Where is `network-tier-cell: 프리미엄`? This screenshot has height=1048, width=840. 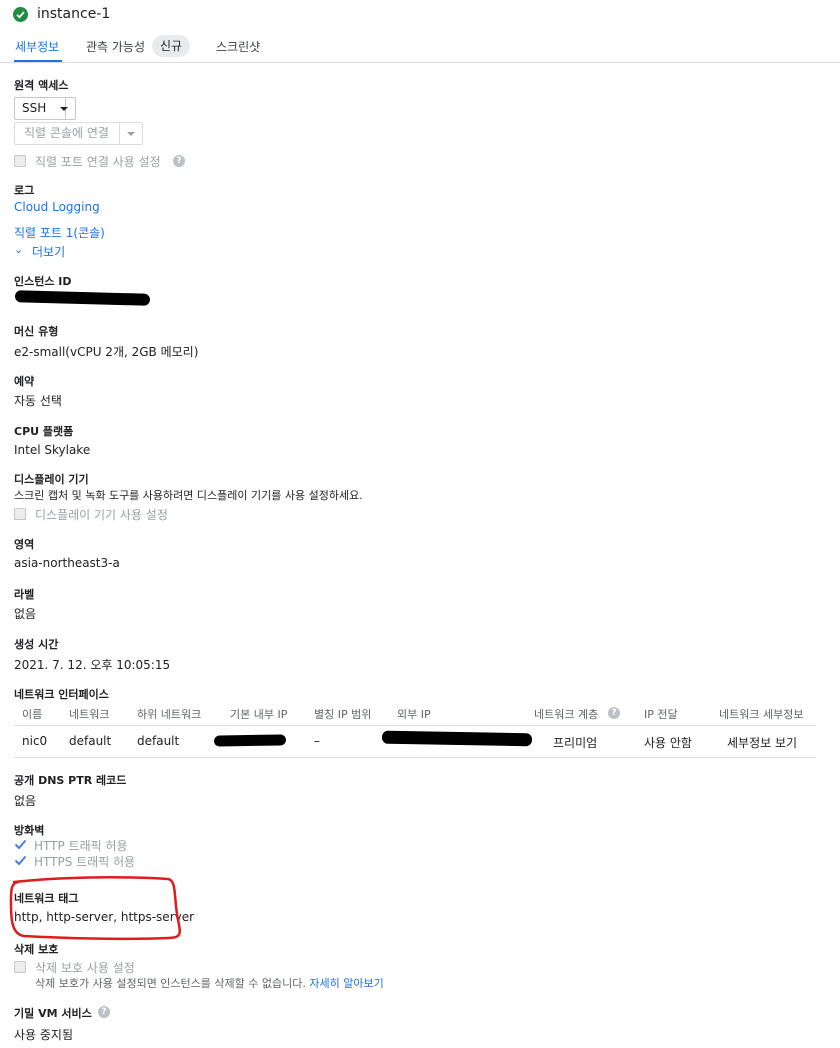 network-tier-cell: 프리미엄 is located at coordinates (575, 743).